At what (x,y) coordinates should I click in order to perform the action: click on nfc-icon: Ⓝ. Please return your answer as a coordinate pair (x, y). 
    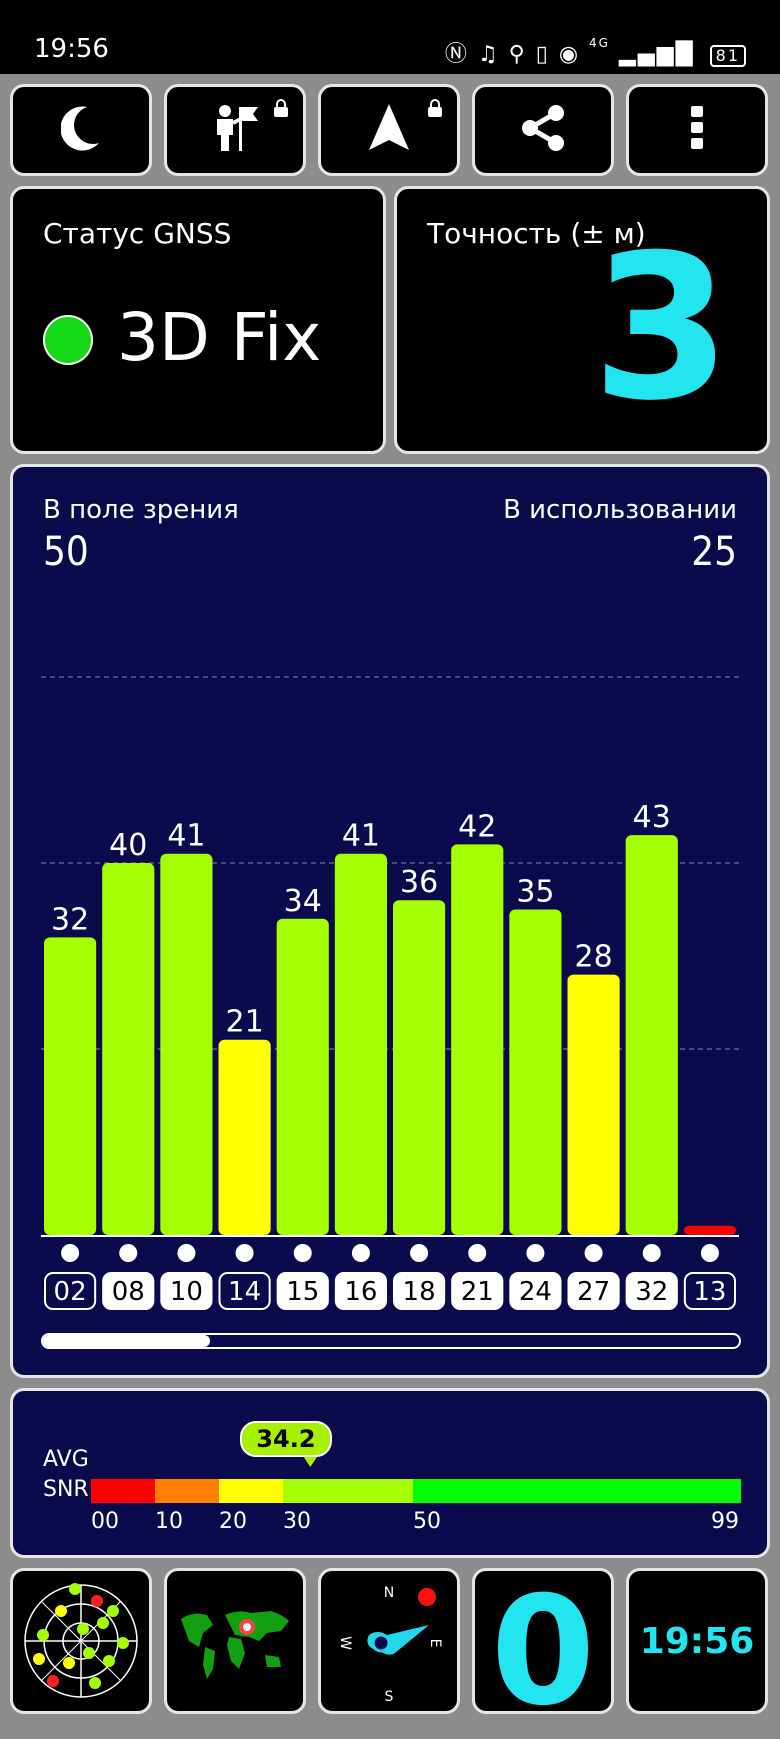
    Looking at the image, I should click on (456, 54).